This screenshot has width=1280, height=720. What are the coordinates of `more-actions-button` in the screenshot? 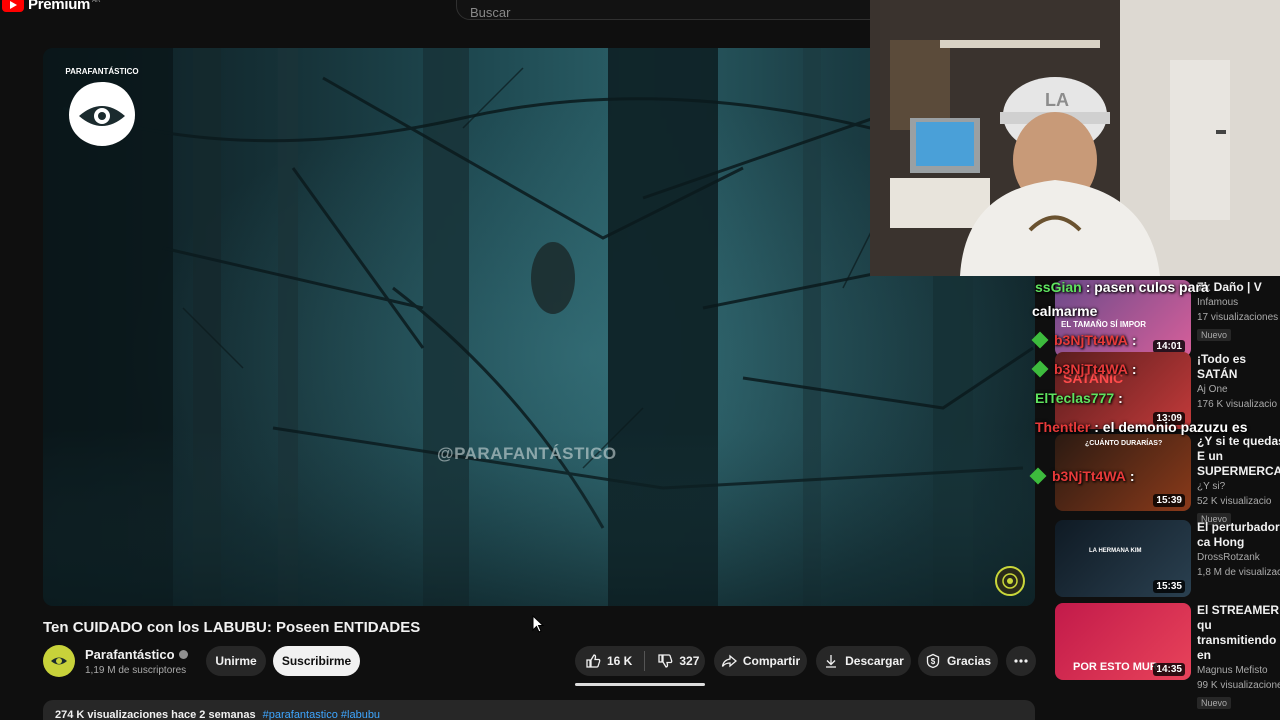 It's located at (1021, 661).